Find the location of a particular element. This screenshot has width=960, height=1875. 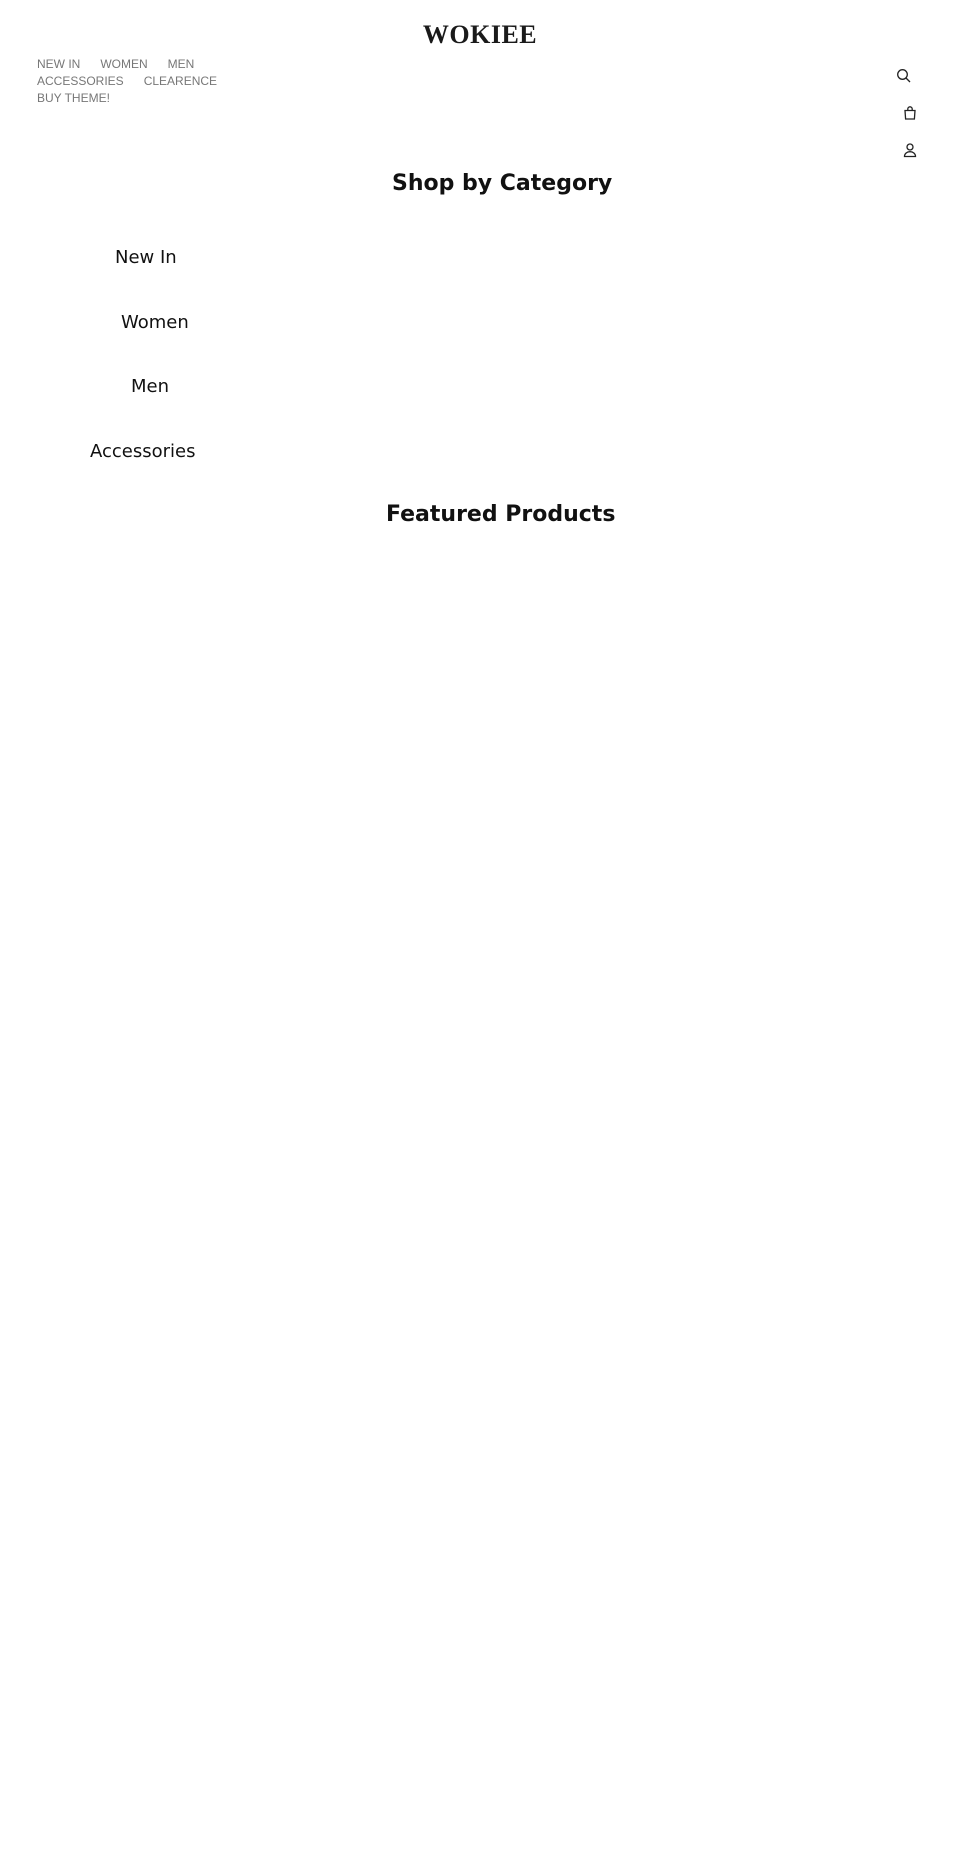

account-icon is located at coordinates (910, 150).